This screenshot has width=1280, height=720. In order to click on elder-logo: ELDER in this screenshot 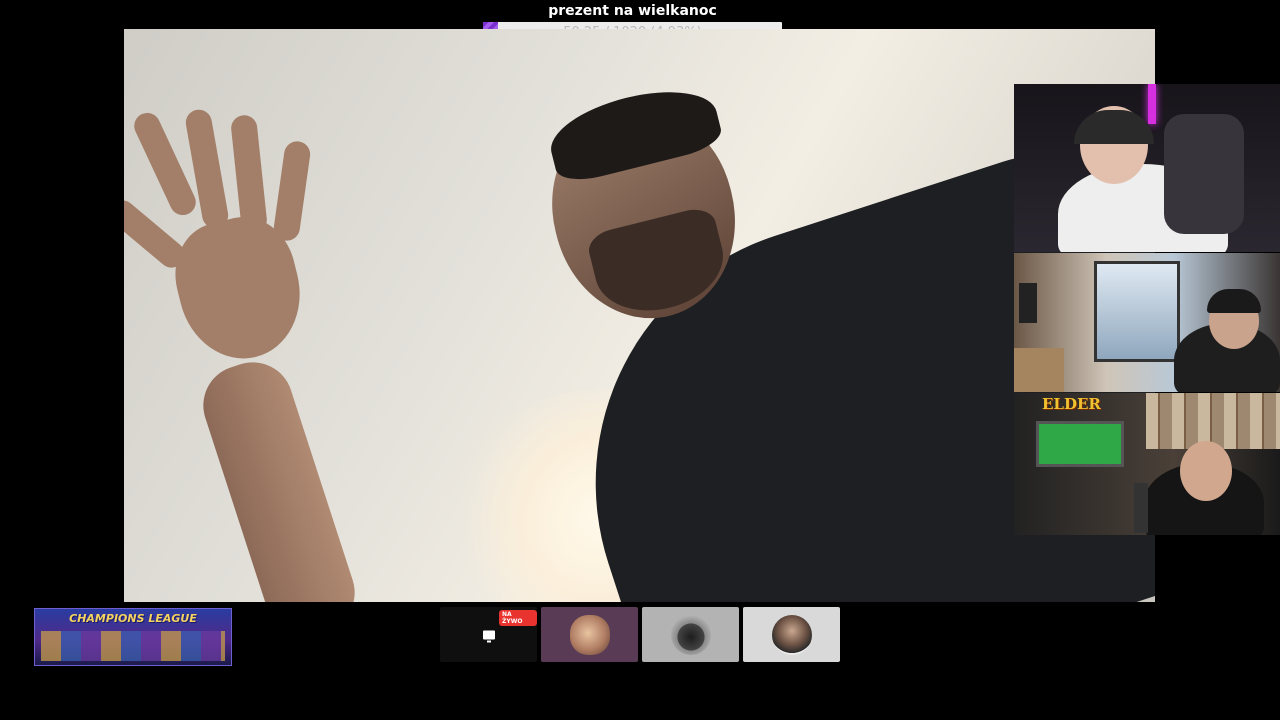, I will do `click(1071, 404)`.